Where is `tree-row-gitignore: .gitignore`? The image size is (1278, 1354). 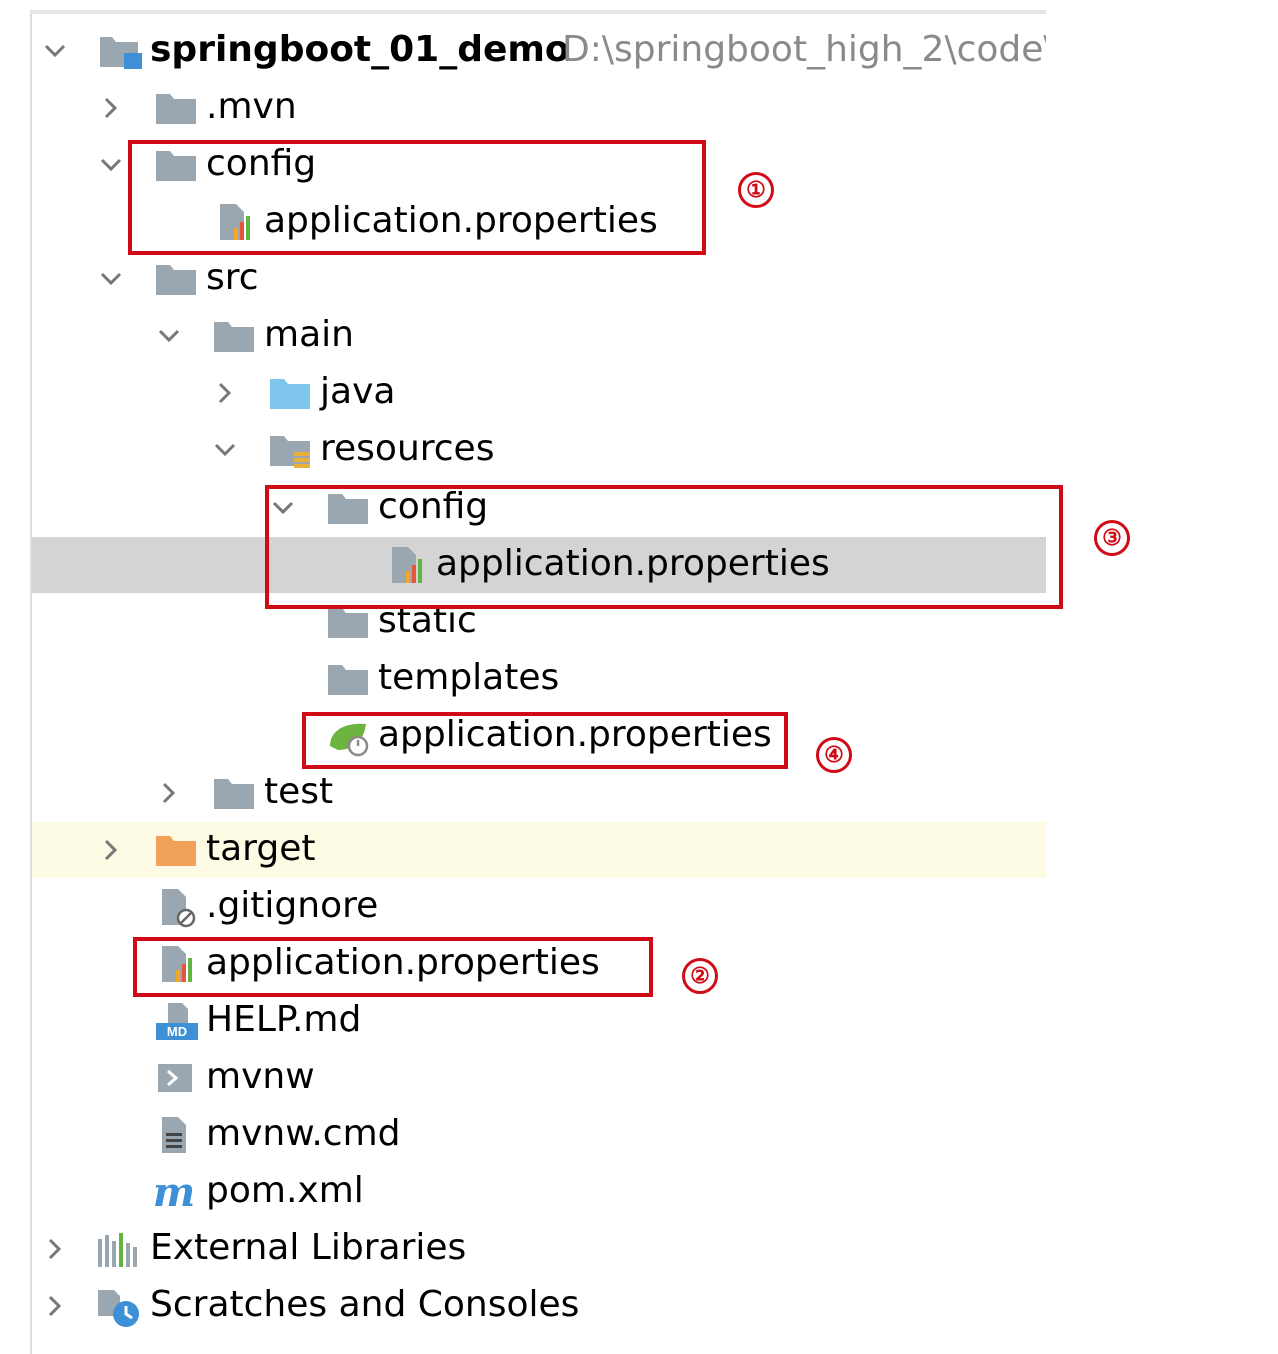 tree-row-gitignore: .gitignore is located at coordinates (523, 906).